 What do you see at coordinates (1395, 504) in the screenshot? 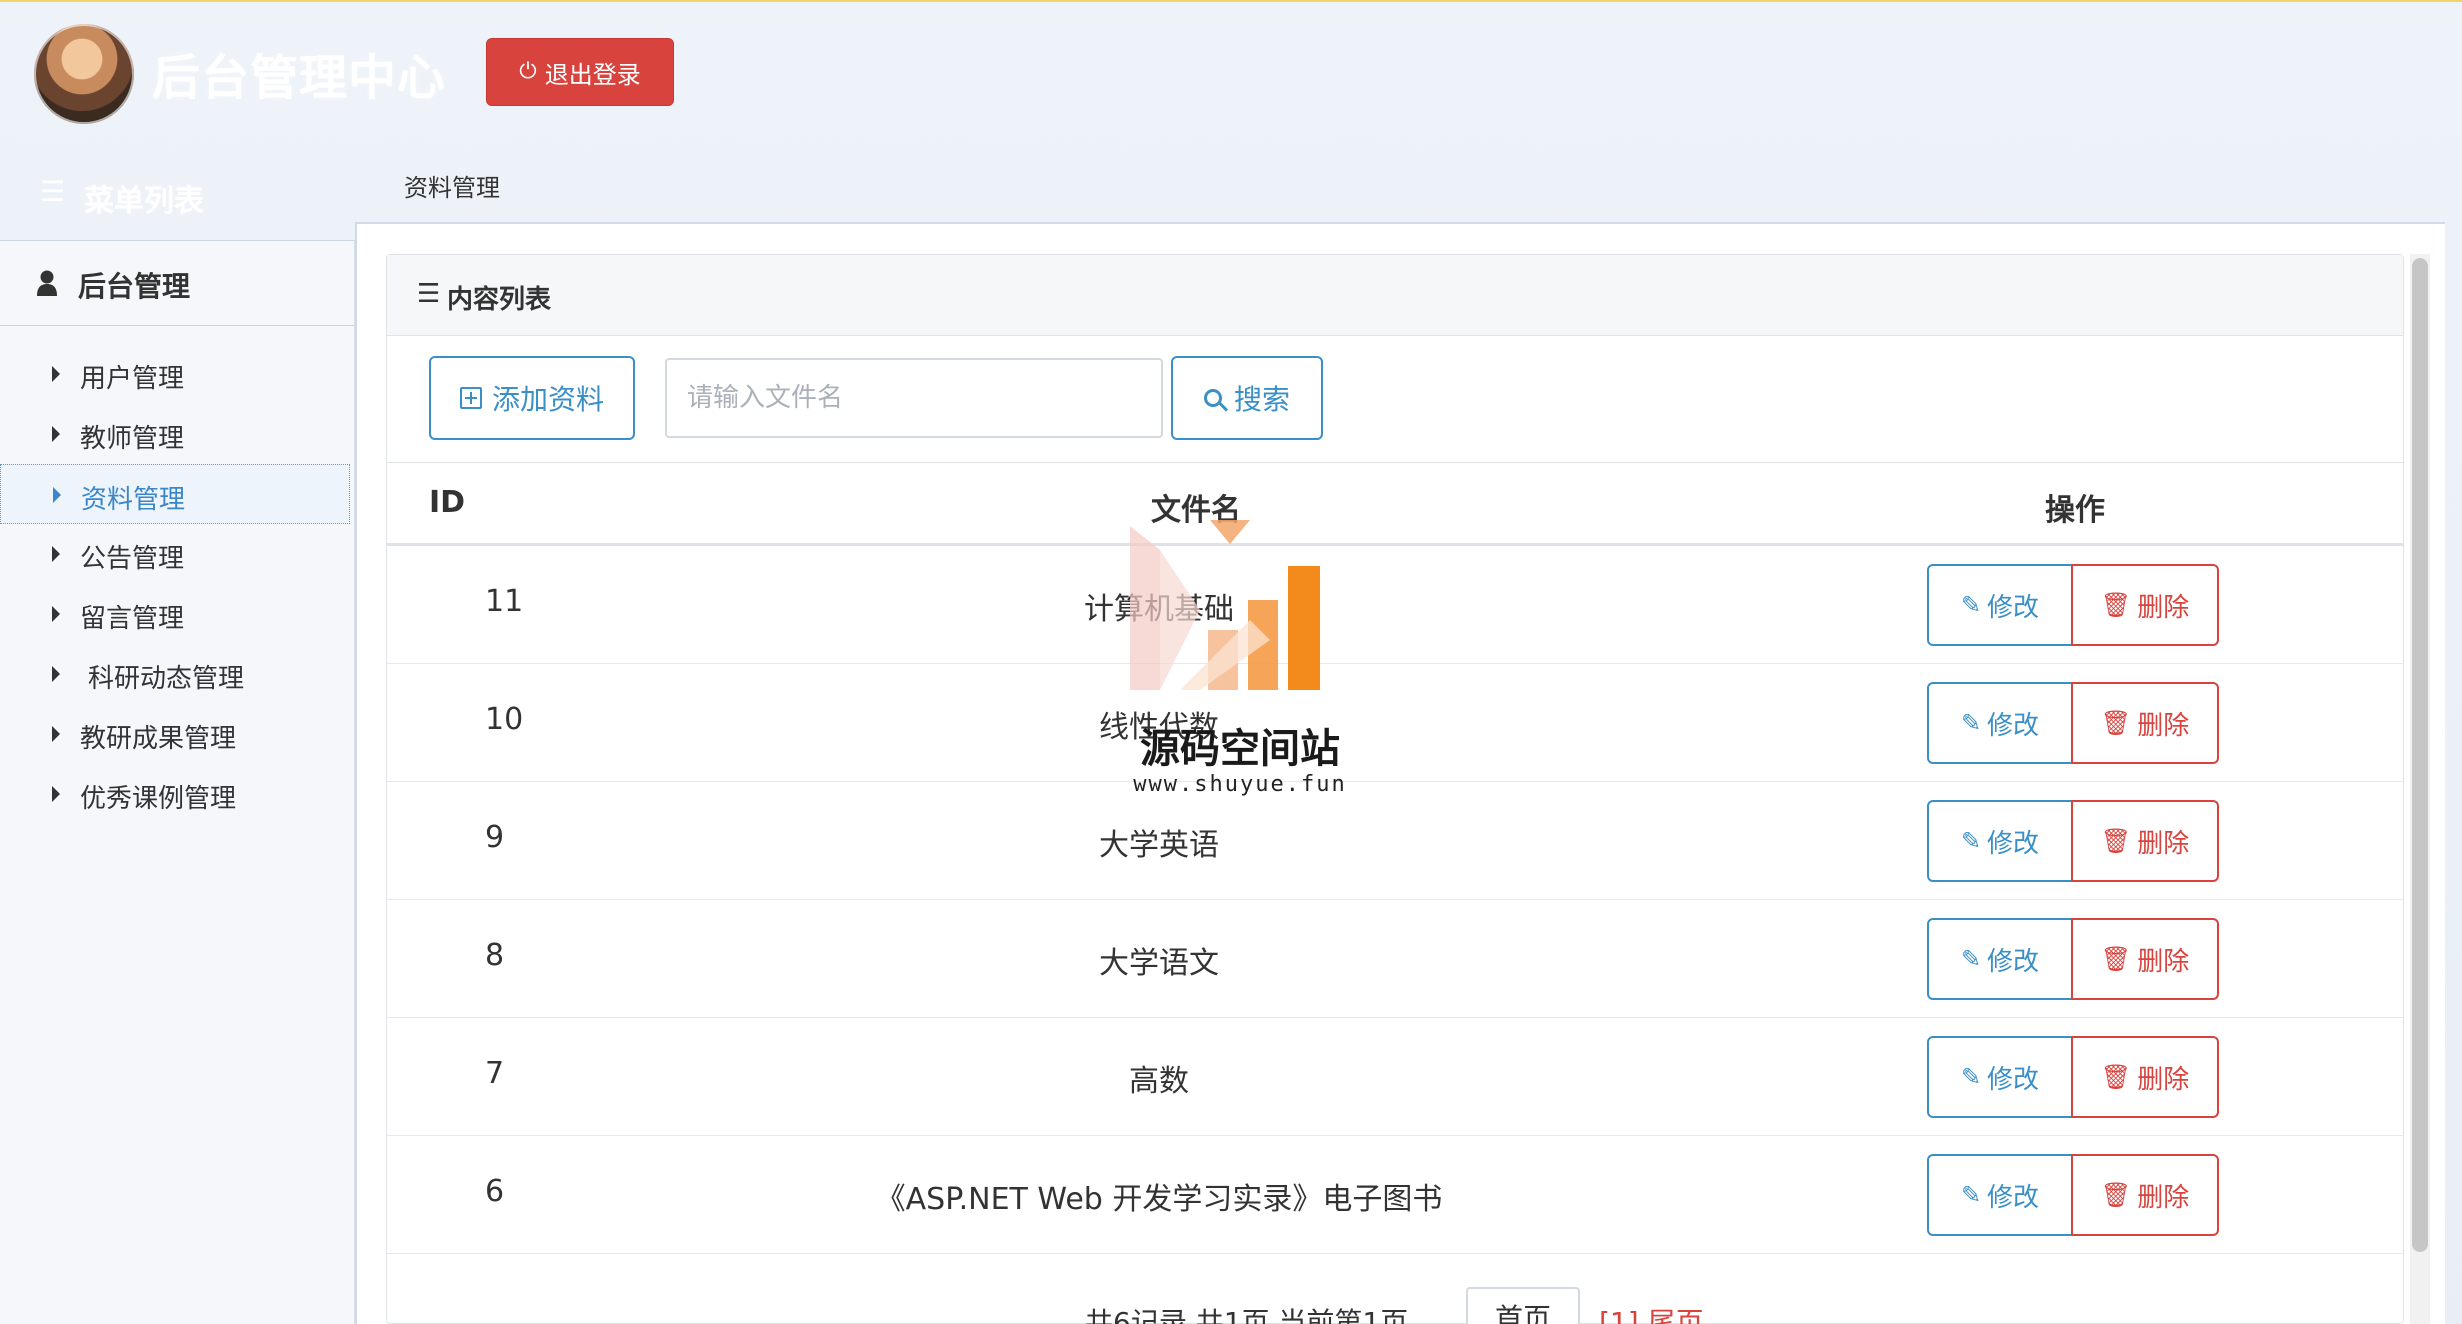
I see `table-header: ID 文件名 操作` at bounding box center [1395, 504].